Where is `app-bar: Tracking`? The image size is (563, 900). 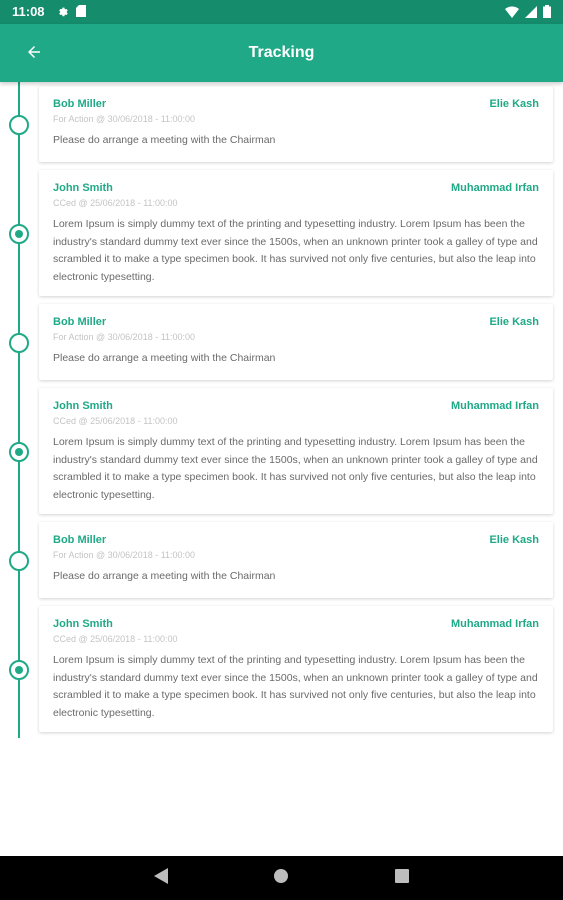 app-bar: Tracking is located at coordinates (281, 53).